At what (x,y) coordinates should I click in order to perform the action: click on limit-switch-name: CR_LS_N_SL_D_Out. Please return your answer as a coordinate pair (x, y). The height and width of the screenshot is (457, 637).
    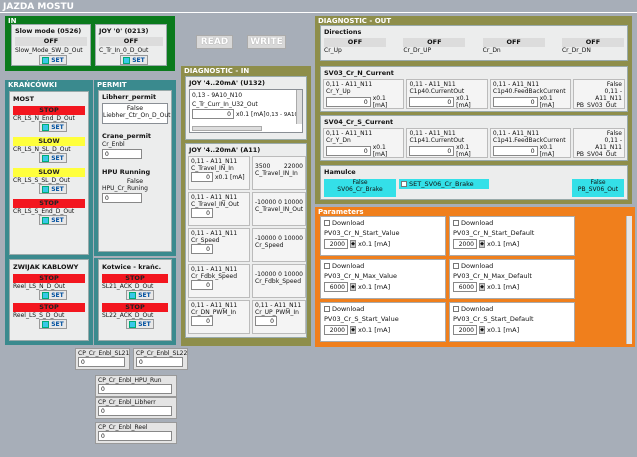
    Looking at the image, I should click on (42, 149).